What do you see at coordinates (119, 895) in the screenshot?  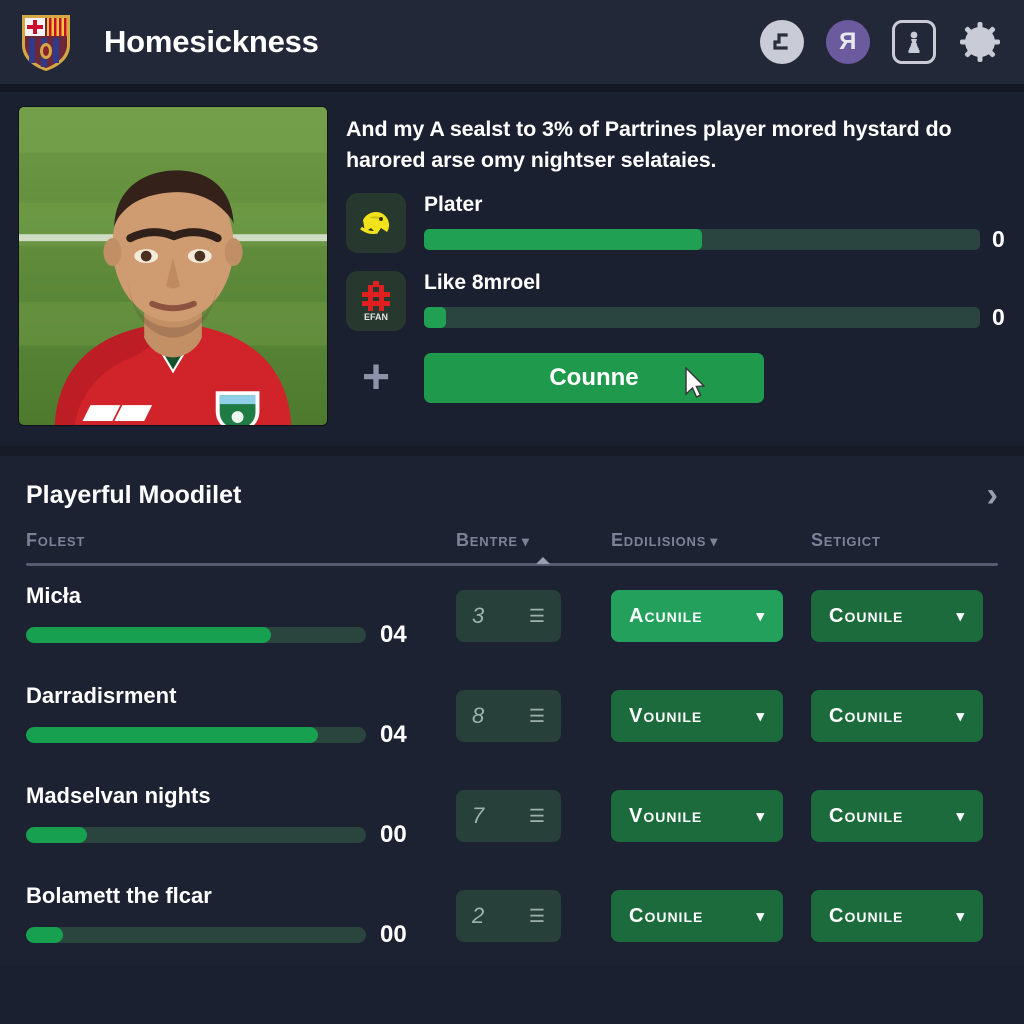 I see `row-label: Bolamett the flcar` at bounding box center [119, 895].